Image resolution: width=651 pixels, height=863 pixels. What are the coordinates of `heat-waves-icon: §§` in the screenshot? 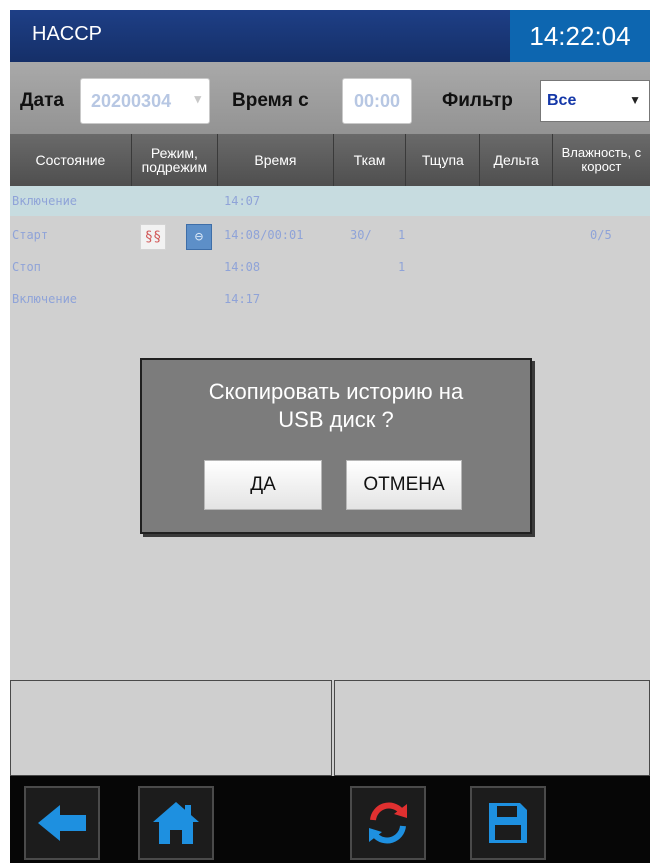 It's located at (153, 237).